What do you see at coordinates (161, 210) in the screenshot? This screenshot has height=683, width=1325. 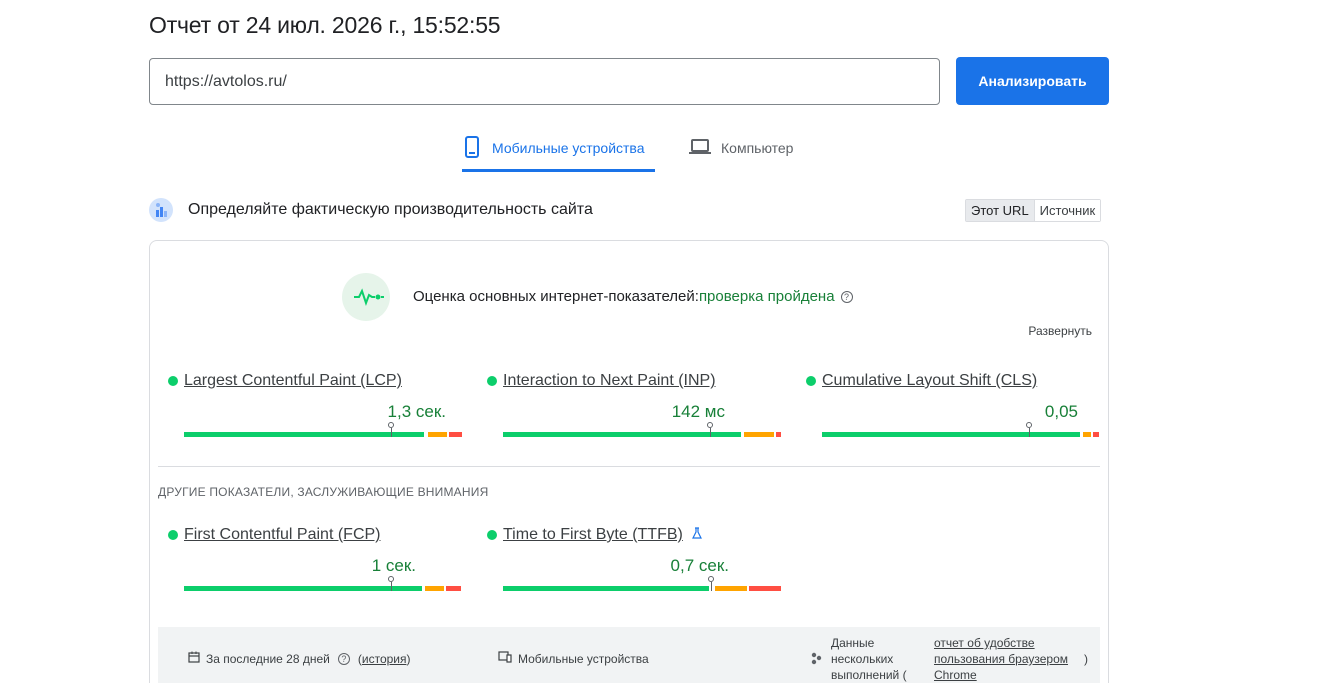 I see `users-data-icon` at bounding box center [161, 210].